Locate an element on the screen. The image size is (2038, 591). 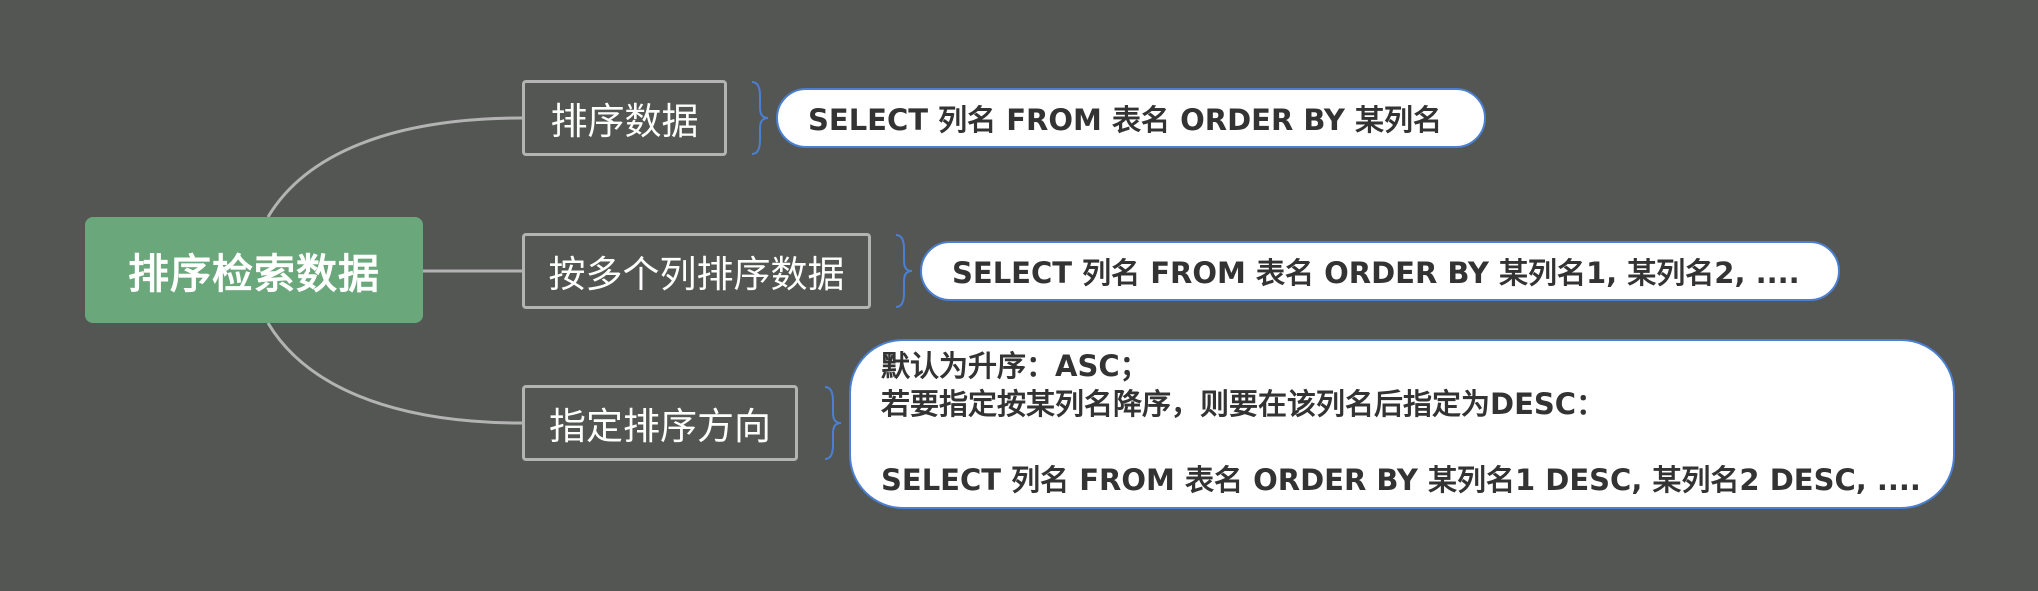
branch-sort-direction: 指定排序方向 is located at coordinates (660, 423).